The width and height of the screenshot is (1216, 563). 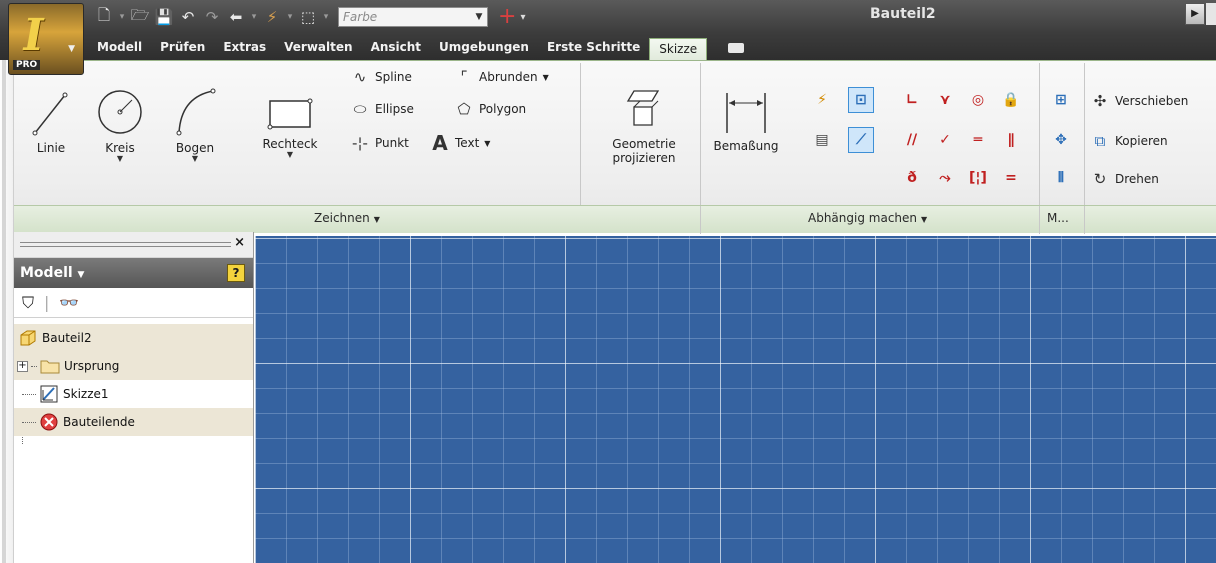 I want to click on tab-umgebungen: Umgebungen, so click(x=484, y=48).